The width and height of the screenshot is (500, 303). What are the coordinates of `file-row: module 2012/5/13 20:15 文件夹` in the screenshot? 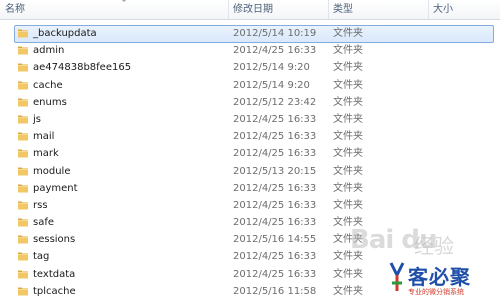 It's located at (250, 171).